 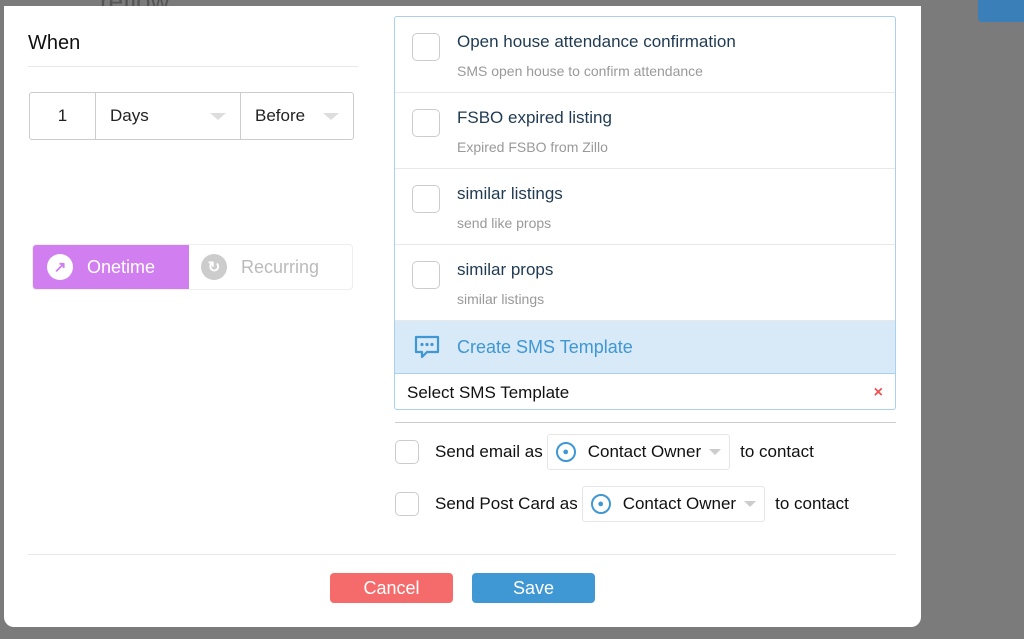 What do you see at coordinates (63, 116) in the screenshot?
I see `amount-input: 1` at bounding box center [63, 116].